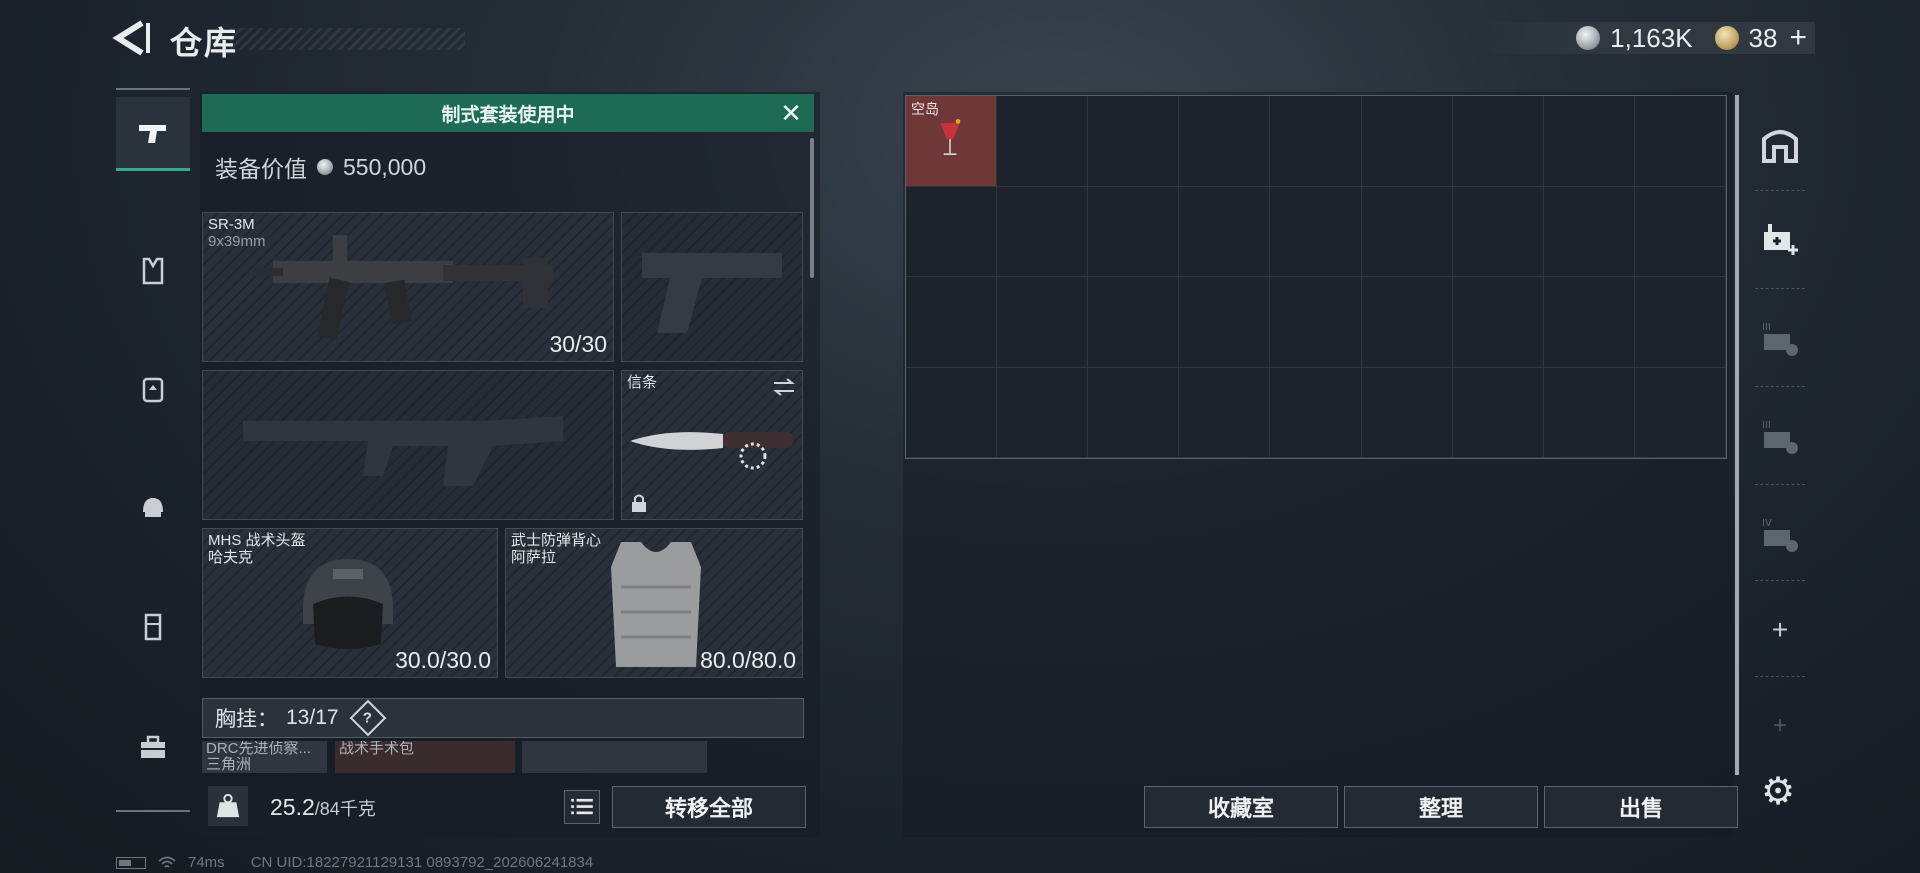  I want to click on add-currency-button: +, so click(1798, 38).